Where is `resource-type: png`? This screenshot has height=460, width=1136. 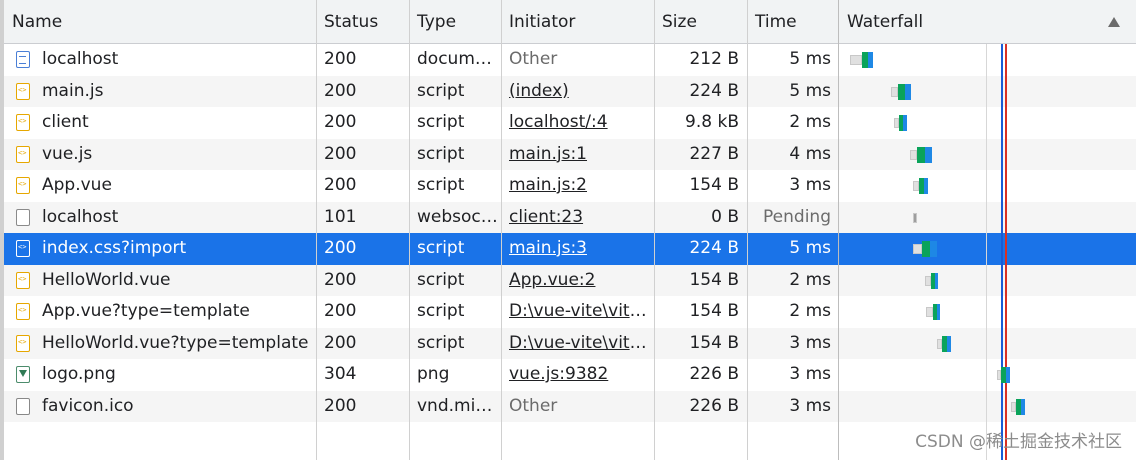
resource-type: png is located at coordinates (433, 374).